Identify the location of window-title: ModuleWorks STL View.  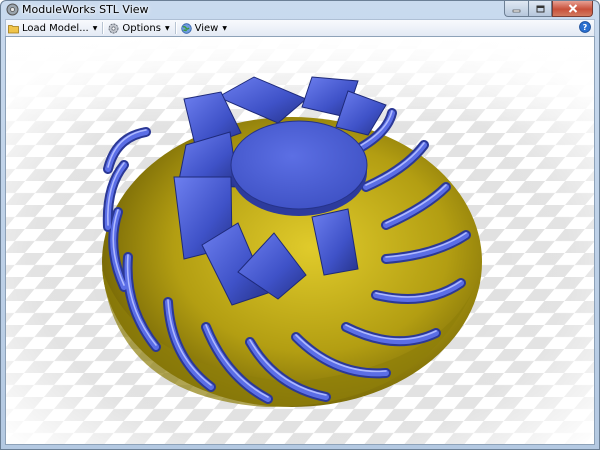
(85, 9).